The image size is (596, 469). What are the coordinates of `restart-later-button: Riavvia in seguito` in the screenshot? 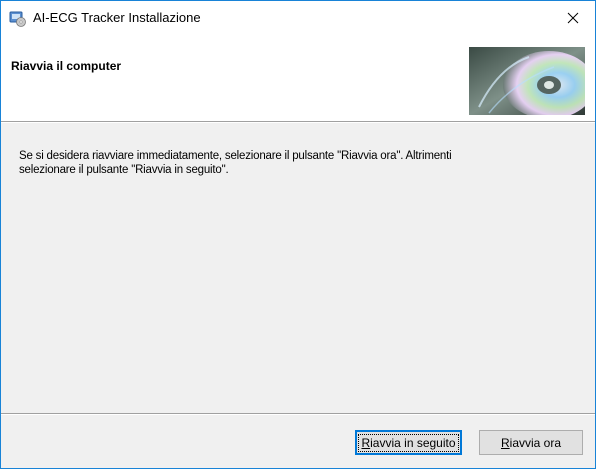 It's located at (408, 442).